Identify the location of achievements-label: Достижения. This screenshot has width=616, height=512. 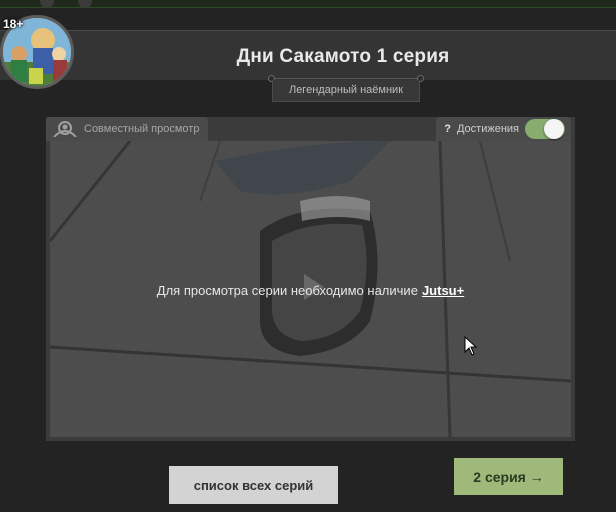
(487, 129).